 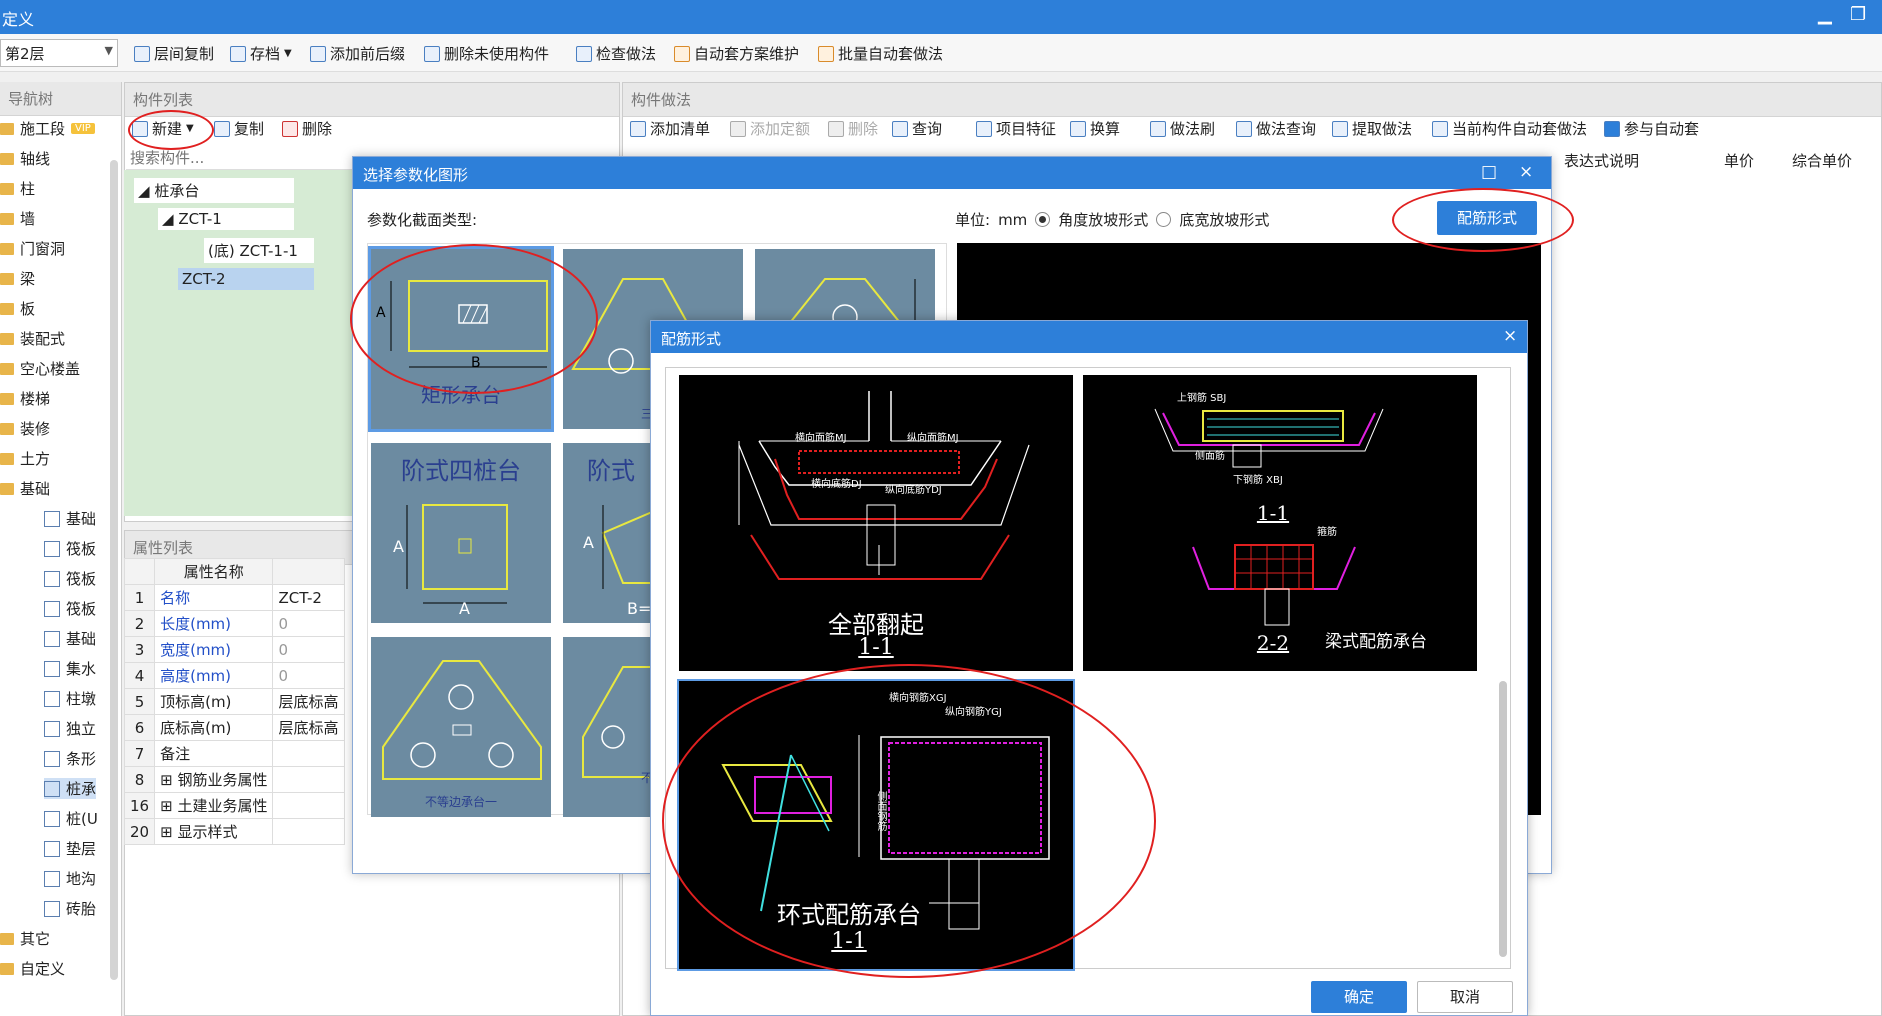 What do you see at coordinates (1280, 523) in the screenshot?
I see `rebar-option-beam: 上钢筋 SBJ 侧面筋 下钢筋 XBJ 箍筋 1-1 2-2 梁式配筋承台` at bounding box center [1280, 523].